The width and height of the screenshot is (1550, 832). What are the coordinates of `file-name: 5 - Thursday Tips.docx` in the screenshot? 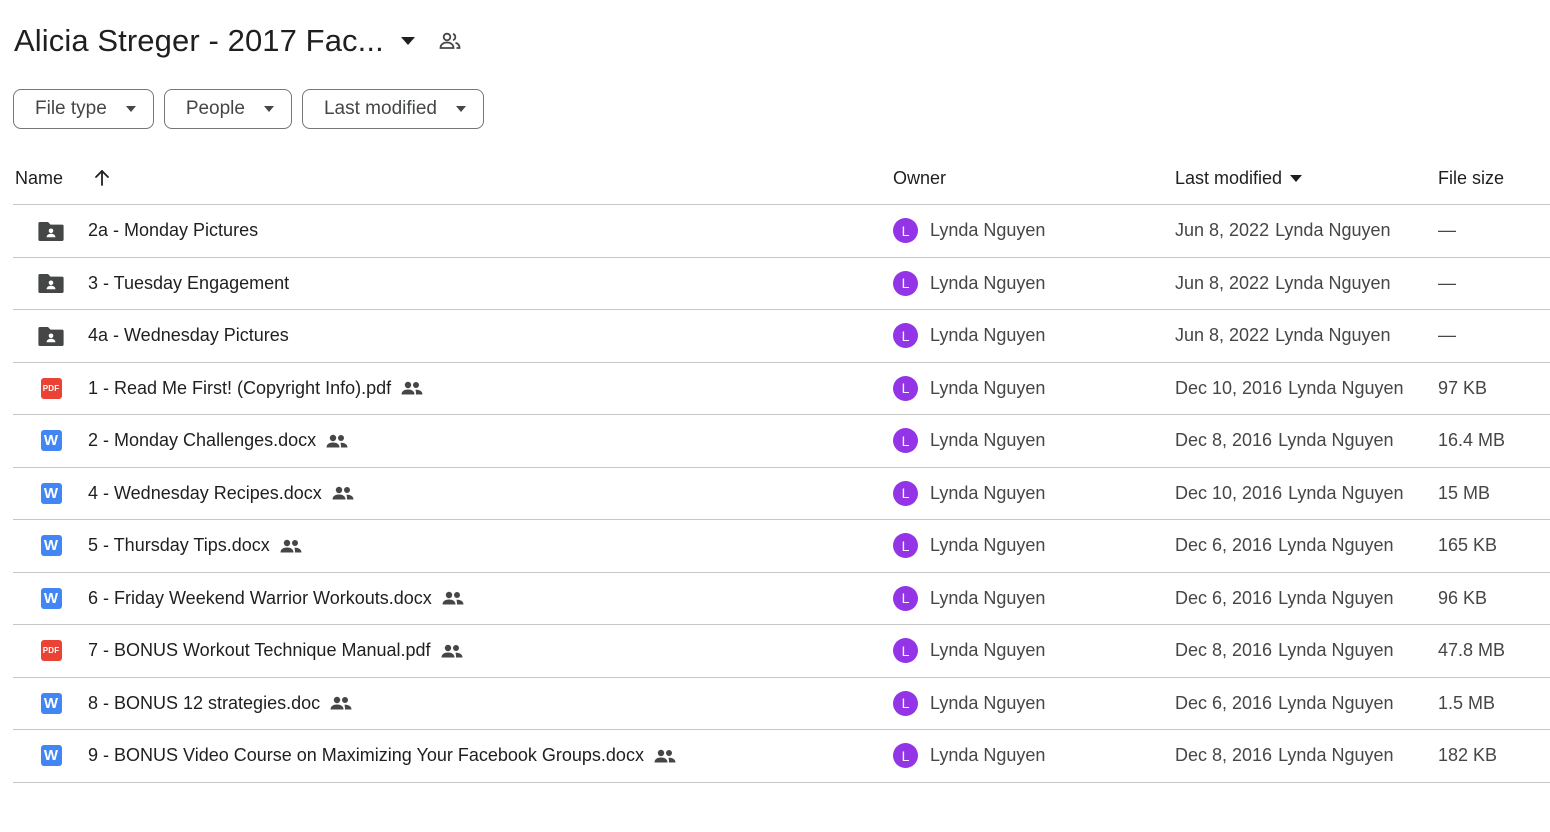 It's located at (179, 545).